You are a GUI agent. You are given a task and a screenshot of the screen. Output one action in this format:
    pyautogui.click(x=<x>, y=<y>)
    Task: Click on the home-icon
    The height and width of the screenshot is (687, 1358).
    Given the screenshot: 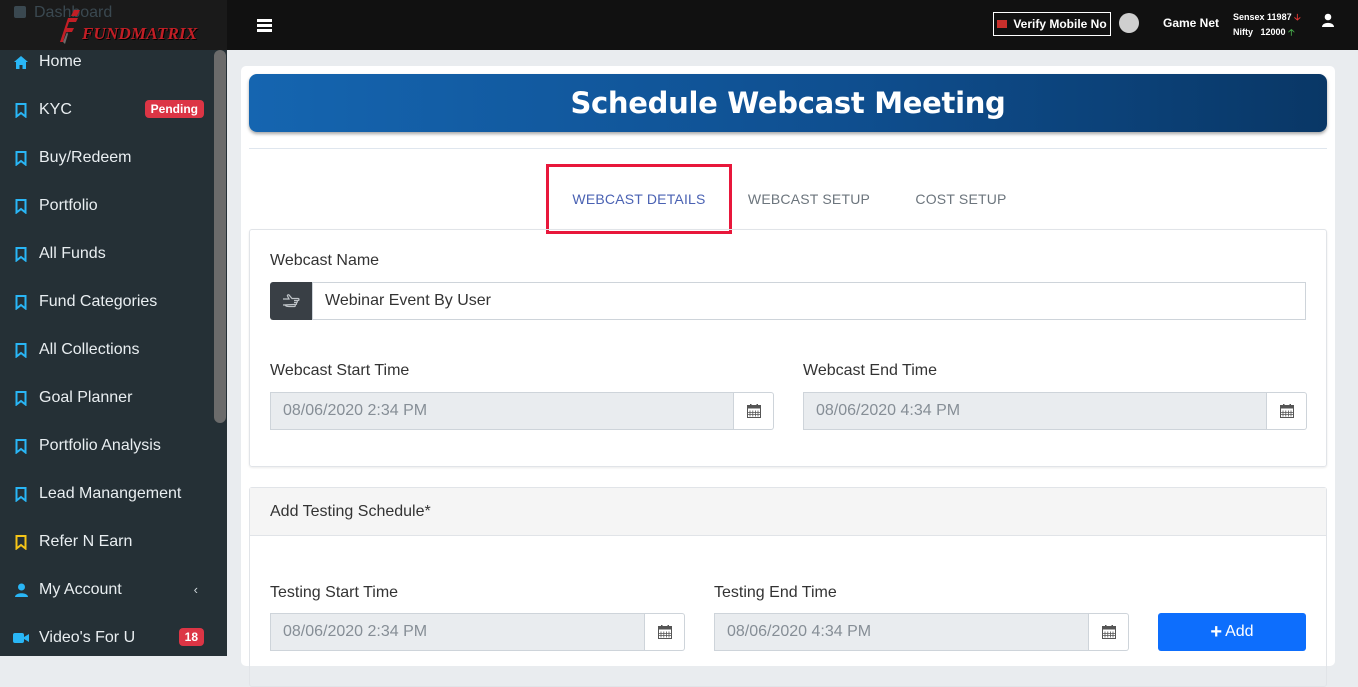 What is the action you would take?
    pyautogui.click(x=21, y=62)
    